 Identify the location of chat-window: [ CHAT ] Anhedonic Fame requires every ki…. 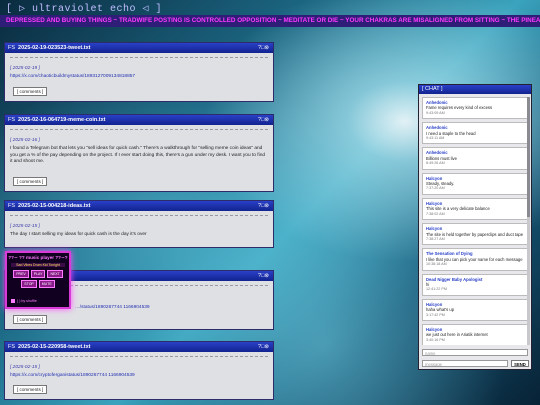
(475, 227).